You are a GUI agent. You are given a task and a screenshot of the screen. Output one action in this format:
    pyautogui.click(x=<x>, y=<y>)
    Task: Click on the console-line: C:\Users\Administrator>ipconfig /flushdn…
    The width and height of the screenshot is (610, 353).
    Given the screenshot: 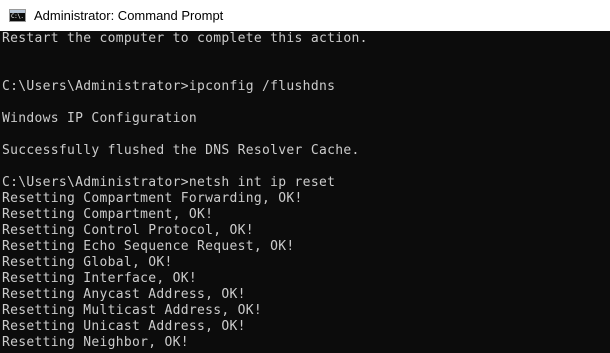 What is the action you would take?
    pyautogui.click(x=169, y=86)
    